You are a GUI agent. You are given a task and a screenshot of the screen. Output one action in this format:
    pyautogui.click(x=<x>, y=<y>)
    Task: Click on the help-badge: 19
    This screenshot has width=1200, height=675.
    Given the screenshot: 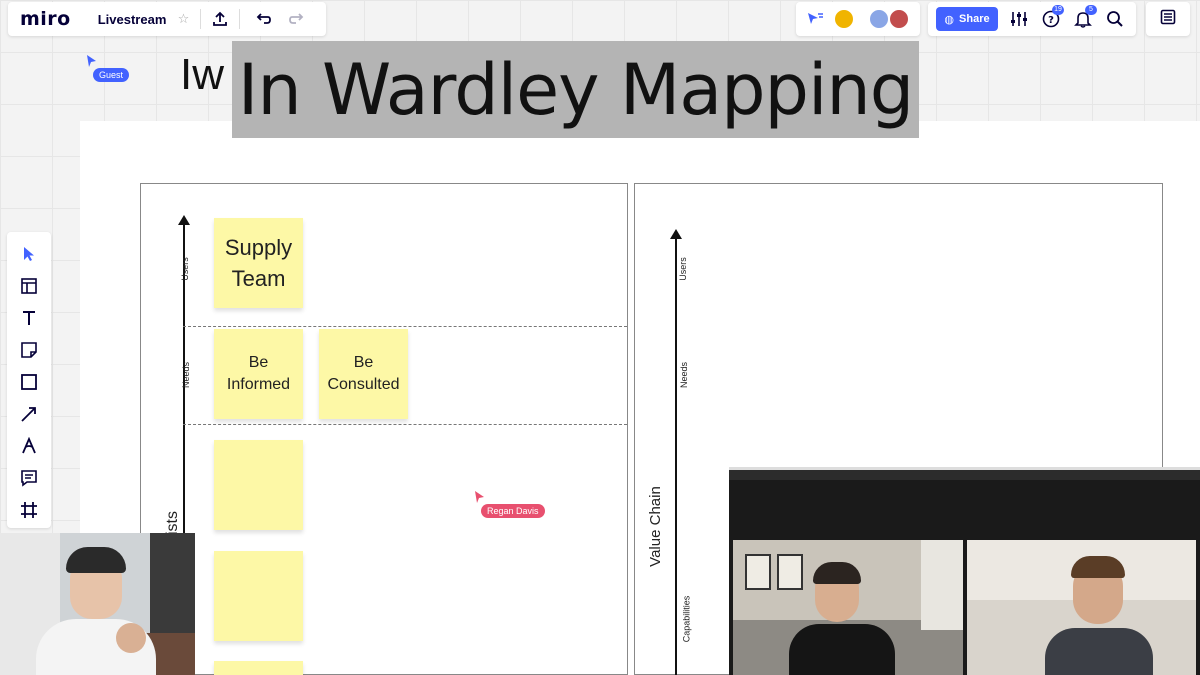 What is the action you would take?
    pyautogui.click(x=1058, y=10)
    